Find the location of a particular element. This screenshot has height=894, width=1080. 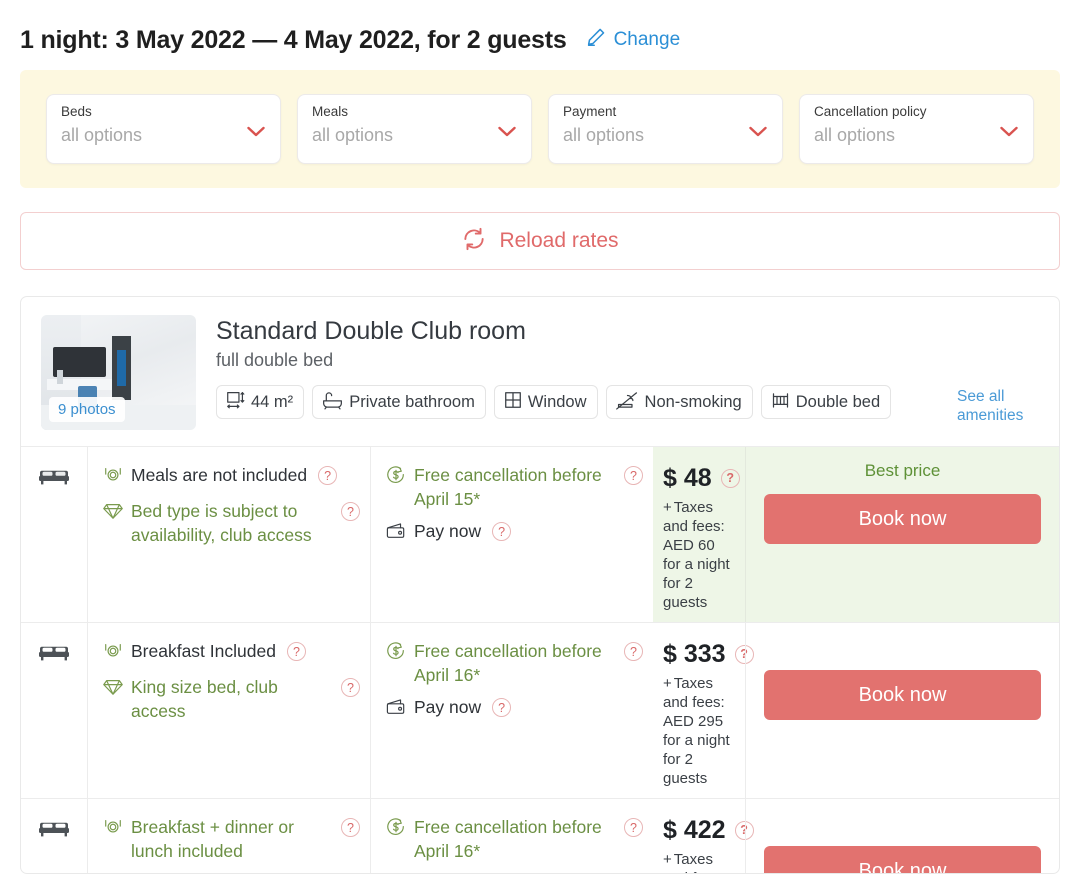

meal-line-label: Meals are not included is located at coordinates (219, 475).